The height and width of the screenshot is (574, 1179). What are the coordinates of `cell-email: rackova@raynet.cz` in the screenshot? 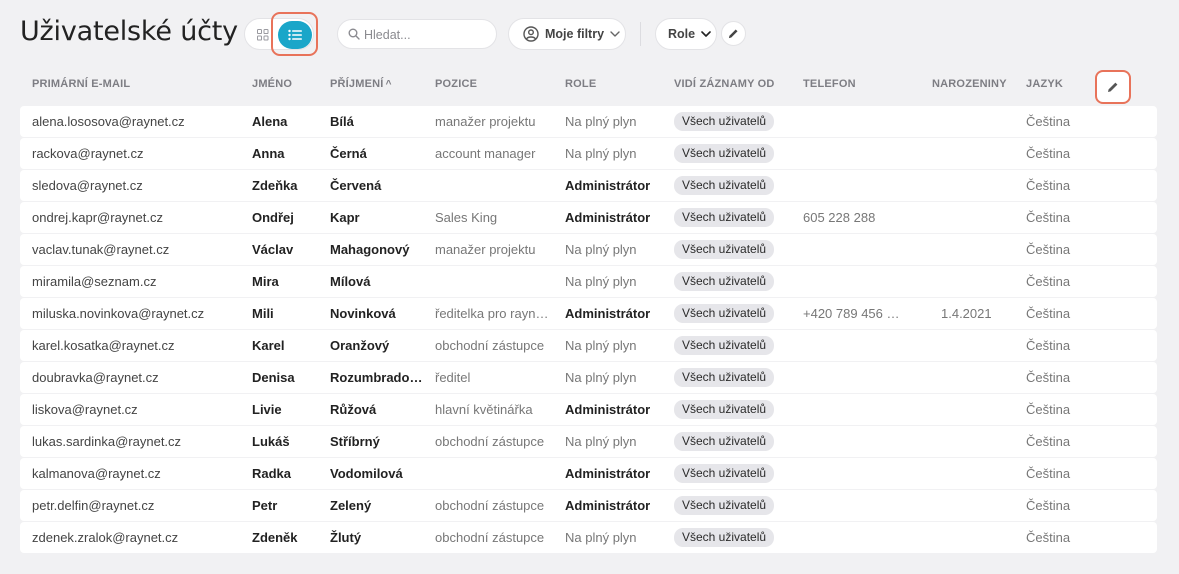 It's located at (88, 153).